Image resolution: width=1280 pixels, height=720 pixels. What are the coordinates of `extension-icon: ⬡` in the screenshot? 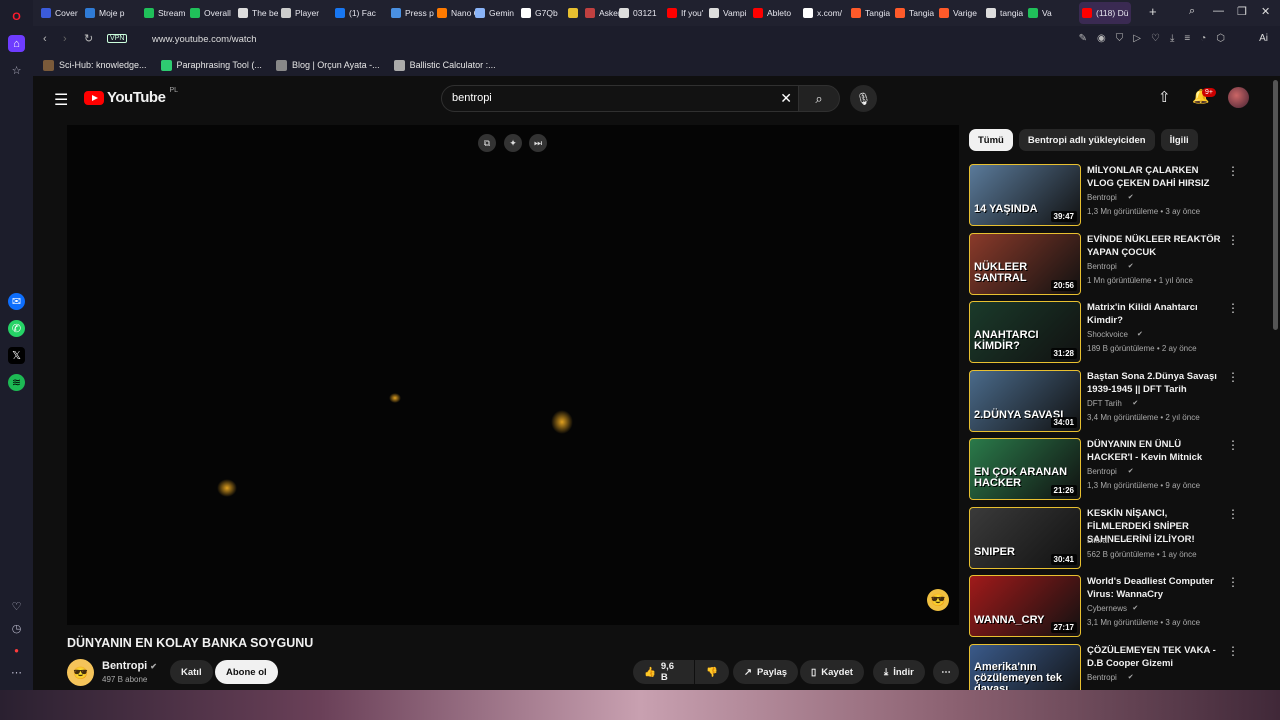 It's located at (1220, 38).